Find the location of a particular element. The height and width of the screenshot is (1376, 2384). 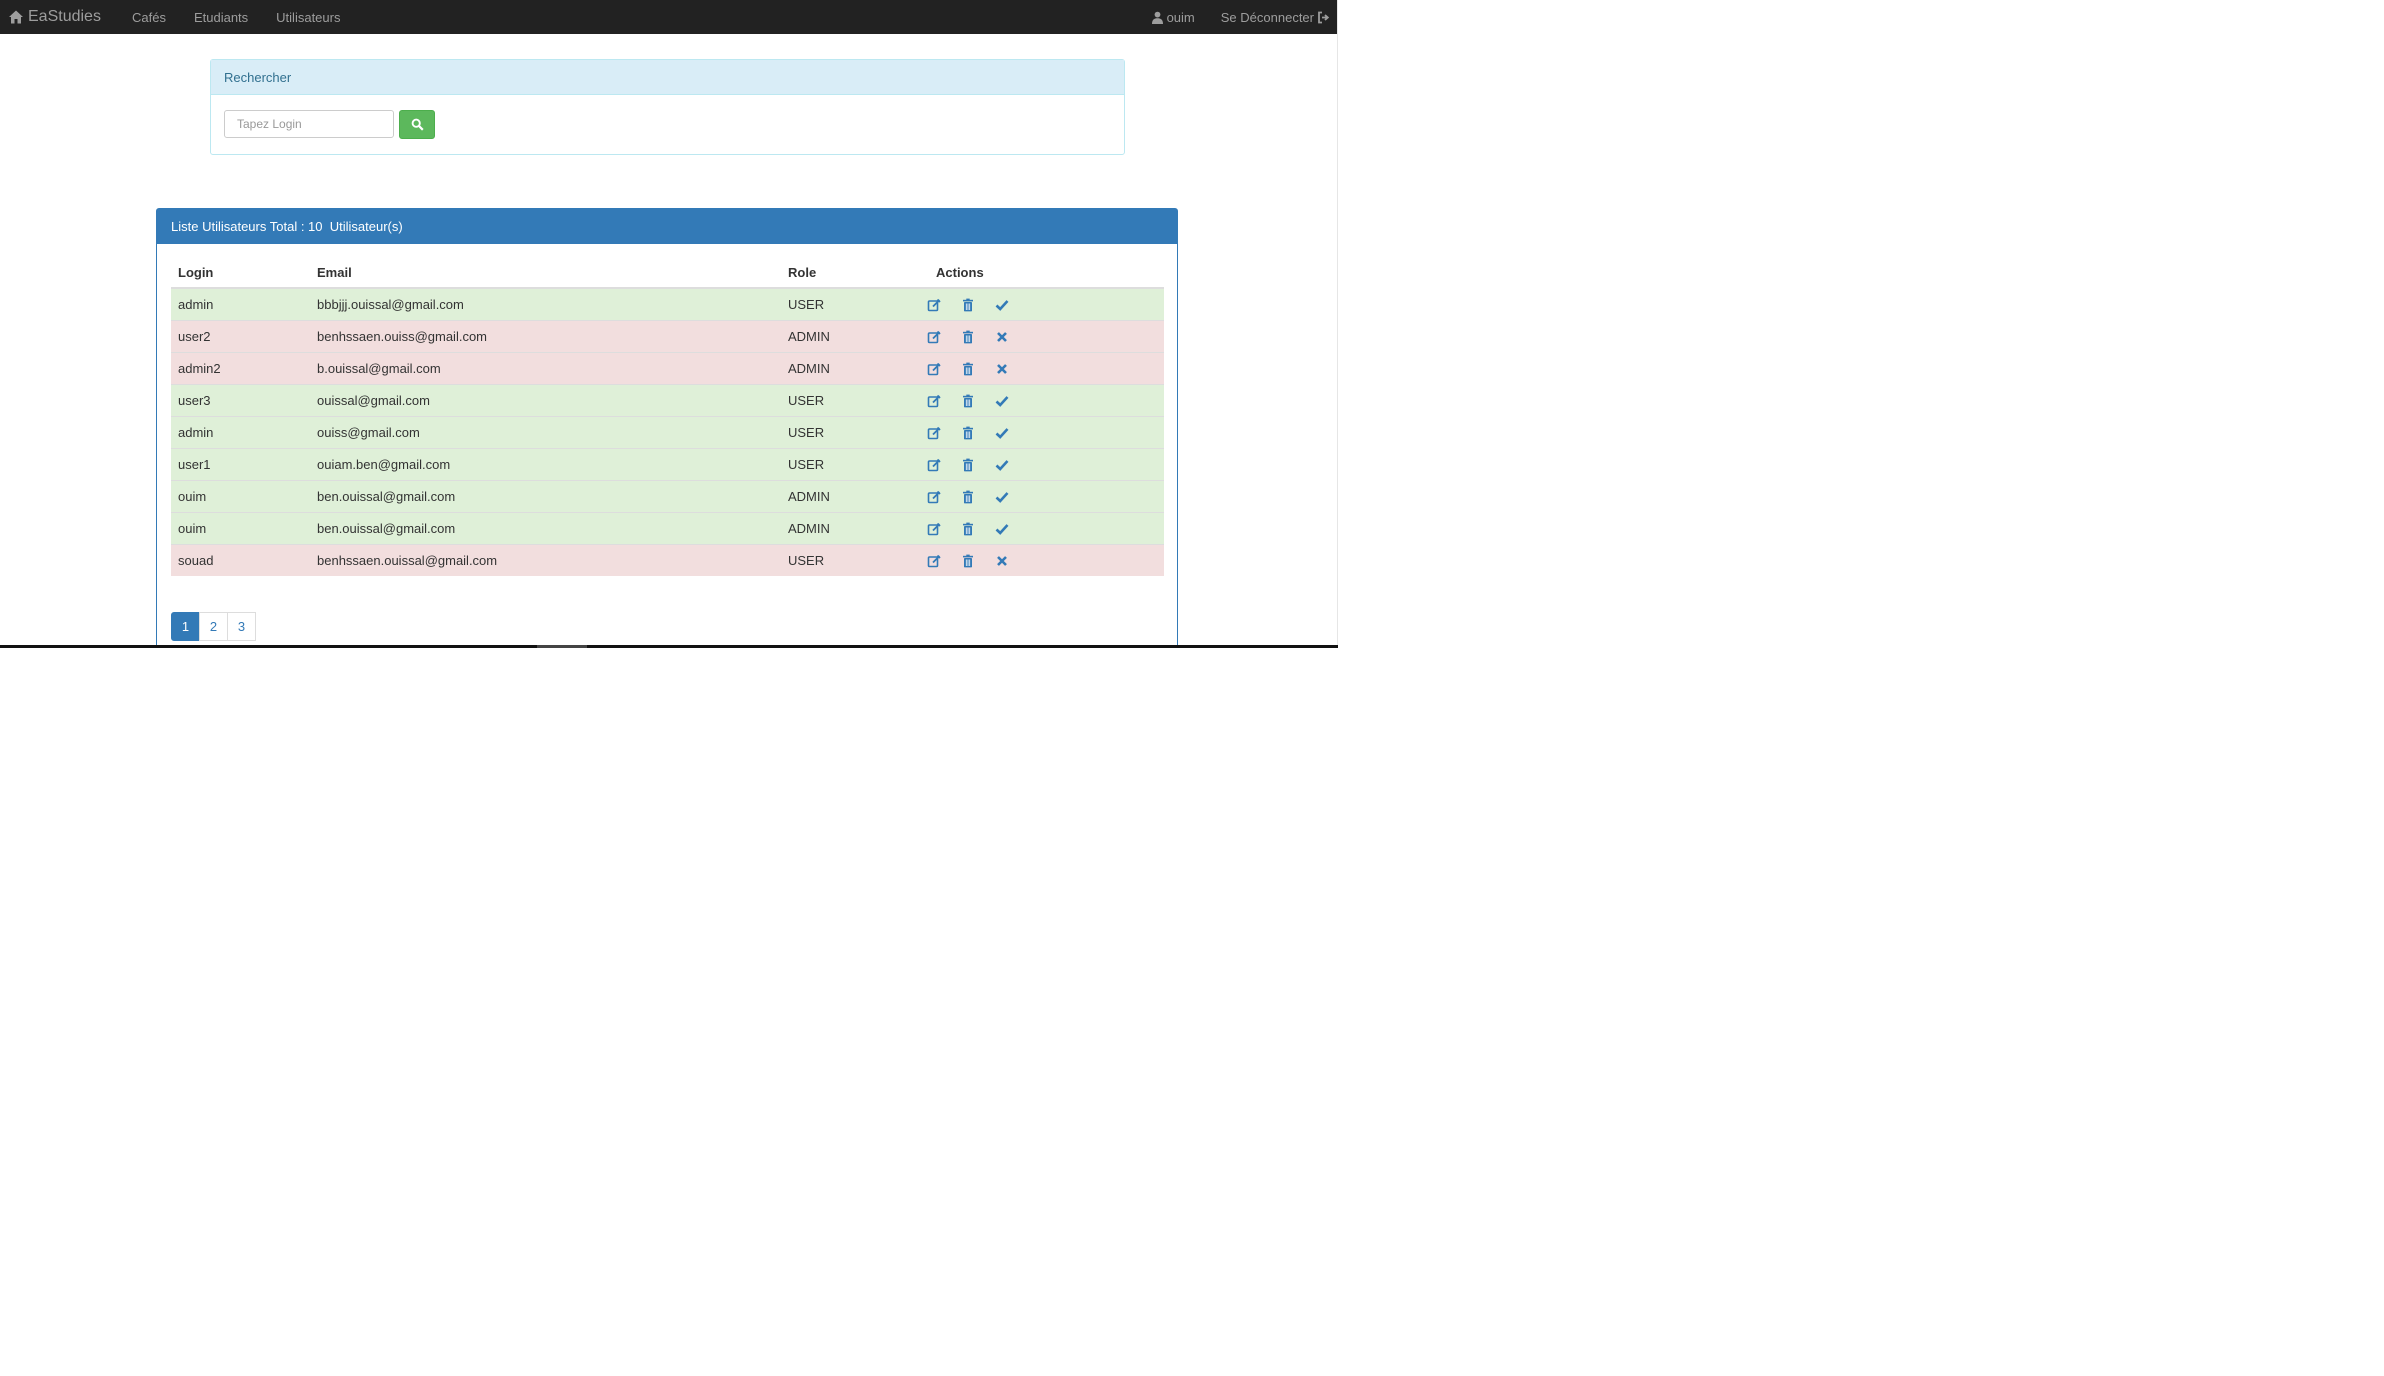

home-icon is located at coordinates (16, 17).